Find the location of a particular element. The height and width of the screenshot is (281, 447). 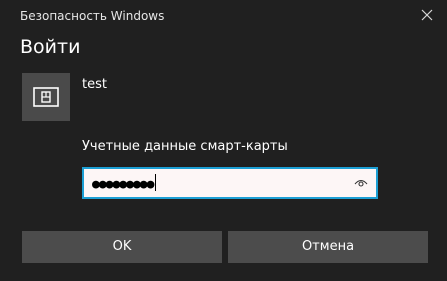

pin-input: ●●●●●●●●● is located at coordinates (230, 183).